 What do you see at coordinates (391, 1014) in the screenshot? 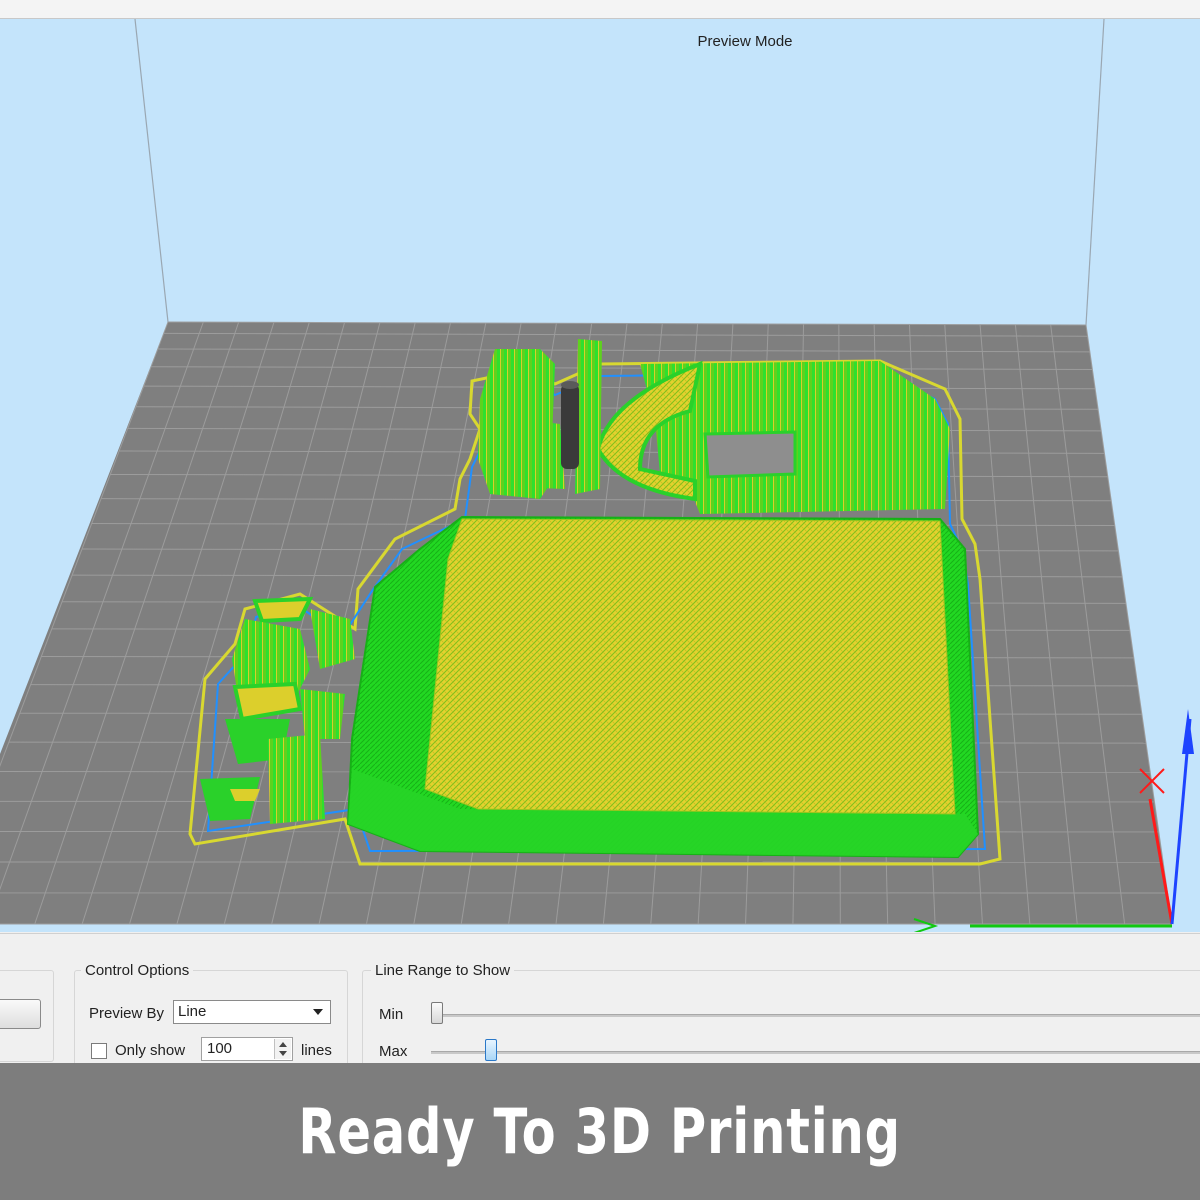
I see `min-label: Min` at bounding box center [391, 1014].